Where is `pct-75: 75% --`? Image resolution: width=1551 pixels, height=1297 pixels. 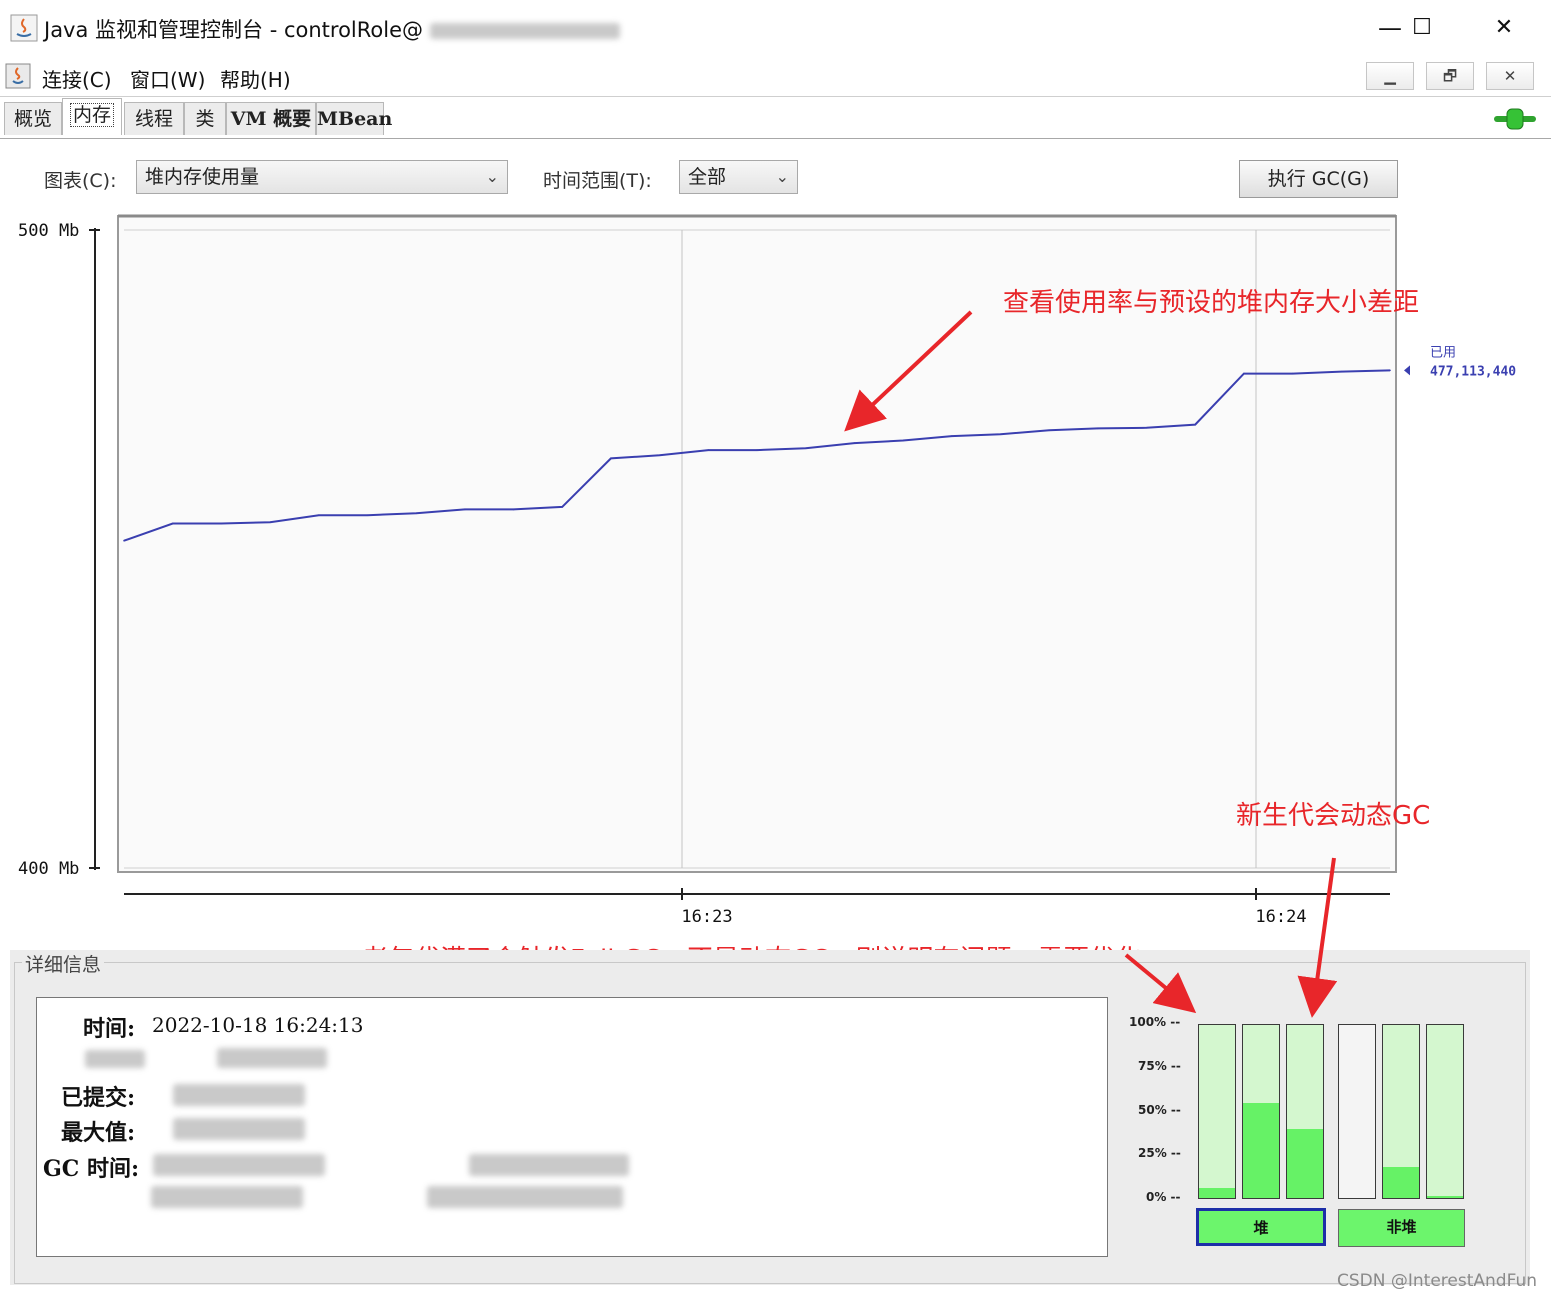 pct-75: 75% -- is located at coordinates (1159, 1066).